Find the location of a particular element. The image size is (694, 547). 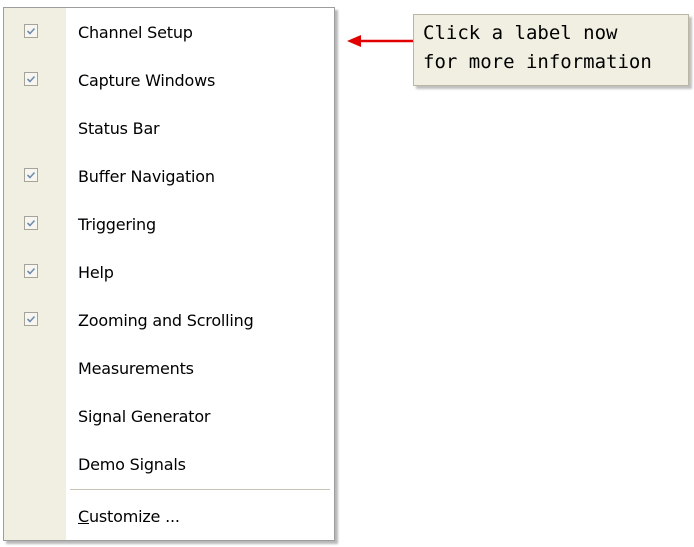

info-callout: Click a label now for more information is located at coordinates (551, 50).